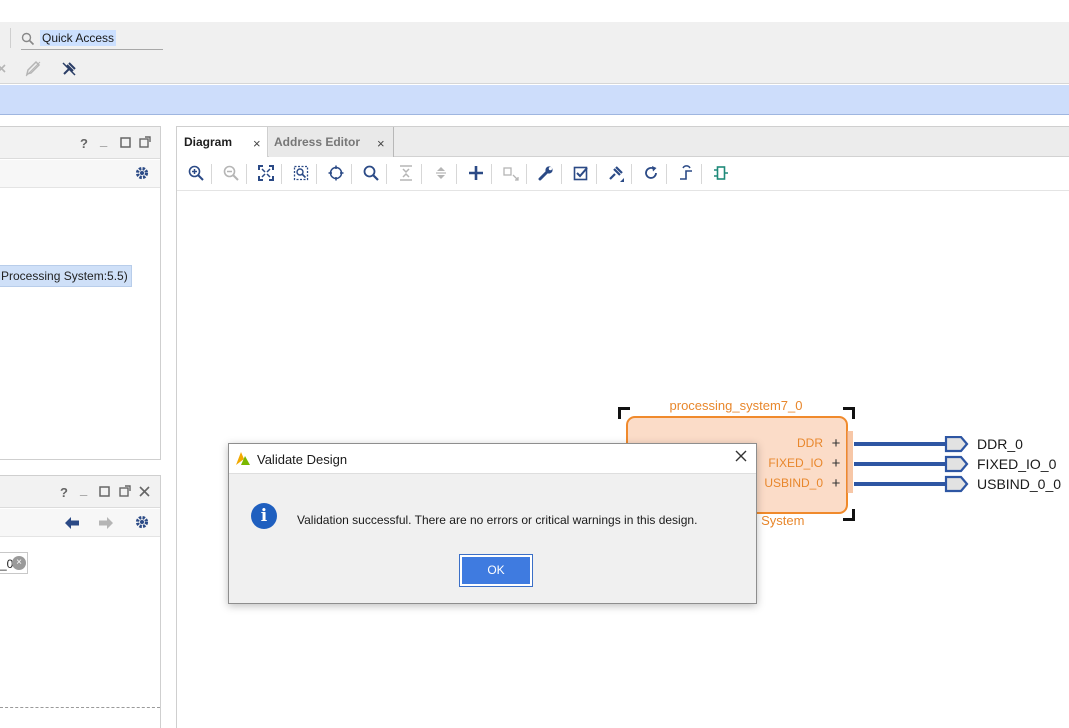  Describe the element at coordinates (19, 563) in the screenshot. I see `clear-icon: ×` at that location.